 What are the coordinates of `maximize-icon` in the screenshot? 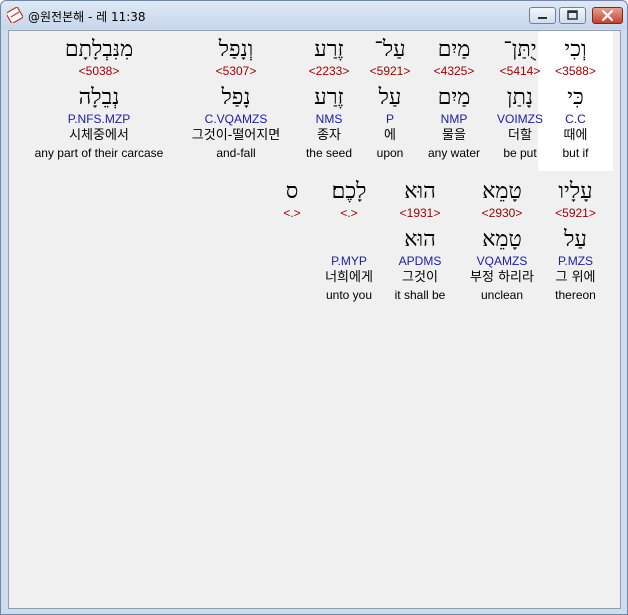 It's located at (572, 15).